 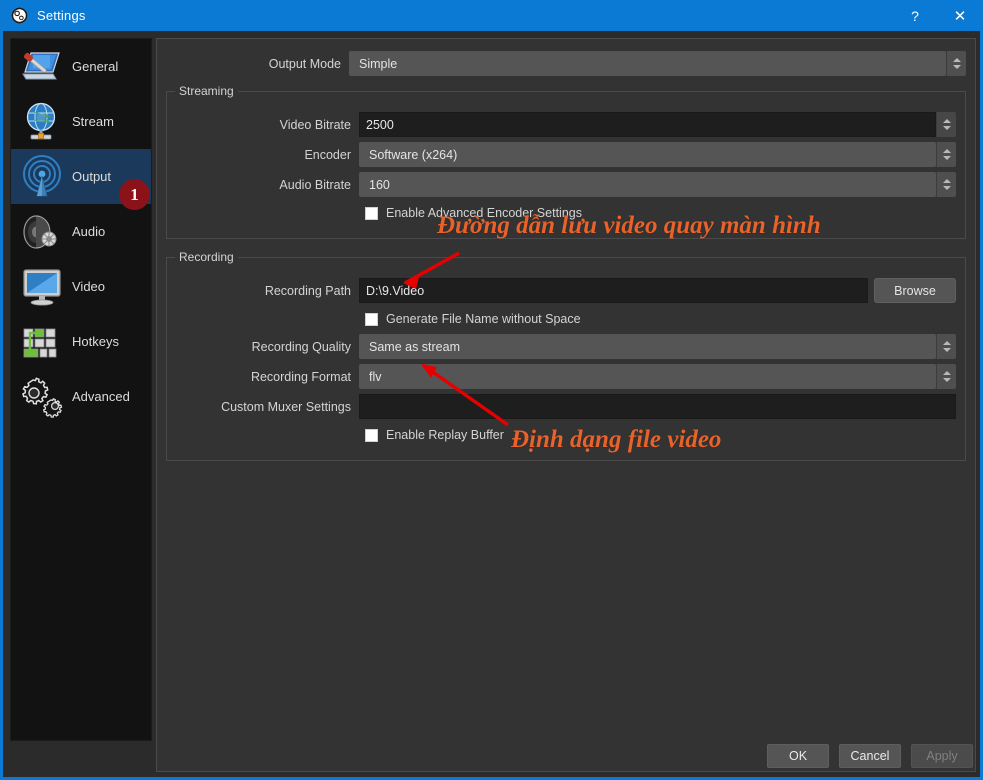 What do you see at coordinates (915, 290) in the screenshot?
I see `browse-button: Browse` at bounding box center [915, 290].